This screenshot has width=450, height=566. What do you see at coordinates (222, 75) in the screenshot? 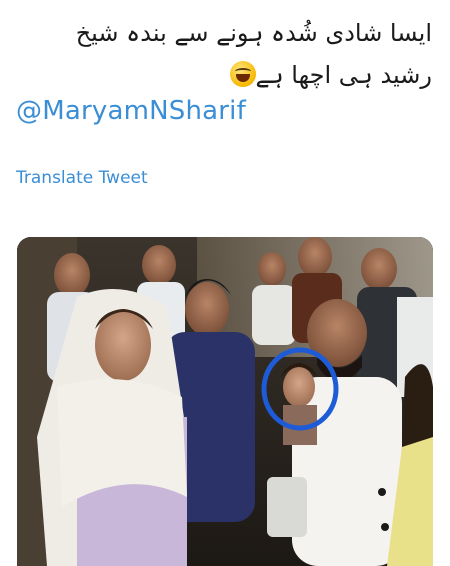
I see `tweet-text-line-2-wrapper: رشید ہی اچھا ہے` at bounding box center [222, 75].